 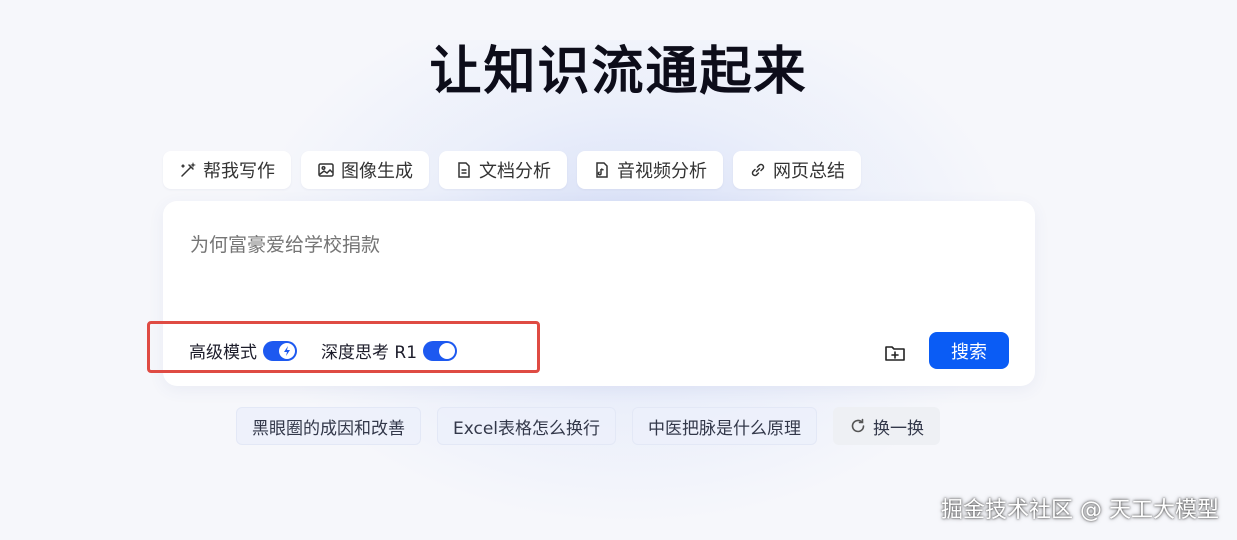 What do you see at coordinates (618, 72) in the screenshot?
I see `page-title: 让知识流通起来` at bounding box center [618, 72].